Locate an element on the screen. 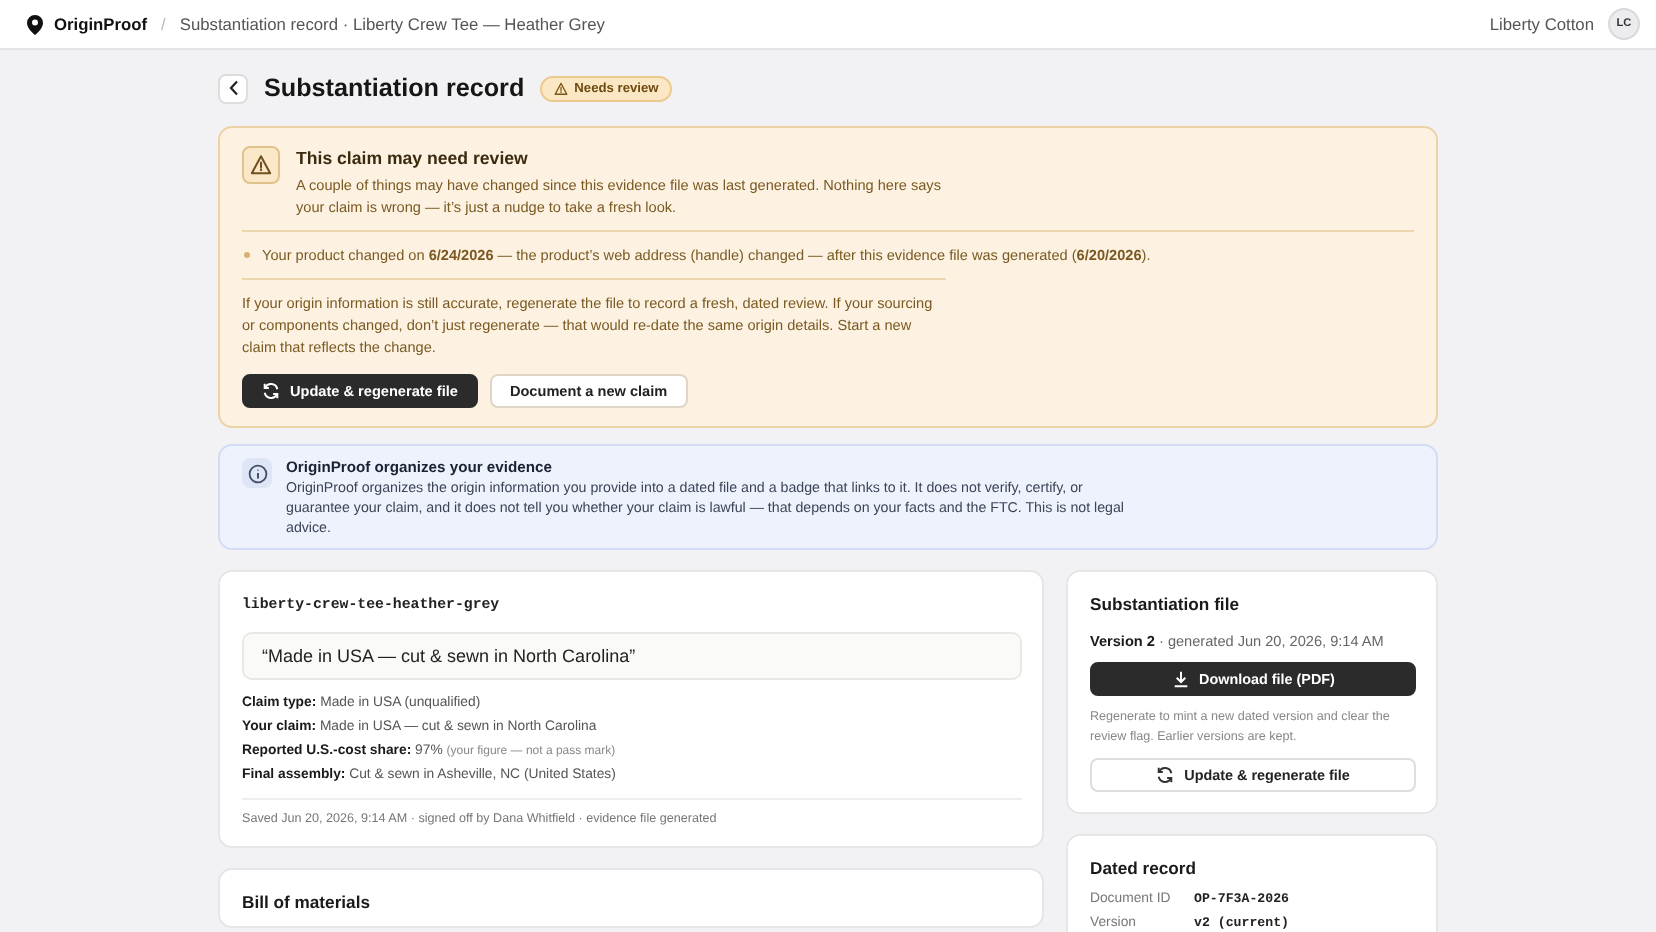  record-title: Dated record is located at coordinates (1144, 868).